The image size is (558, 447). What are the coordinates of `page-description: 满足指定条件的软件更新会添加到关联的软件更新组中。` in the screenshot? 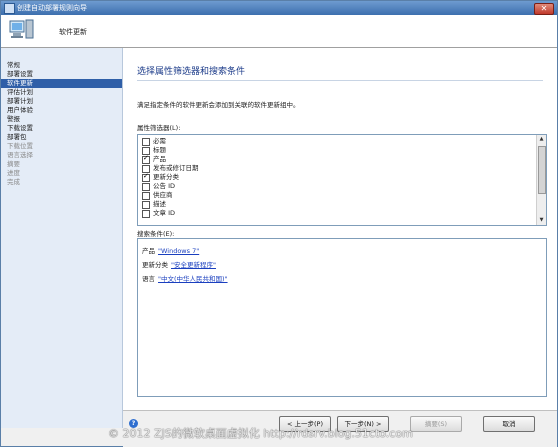 It's located at (218, 105).